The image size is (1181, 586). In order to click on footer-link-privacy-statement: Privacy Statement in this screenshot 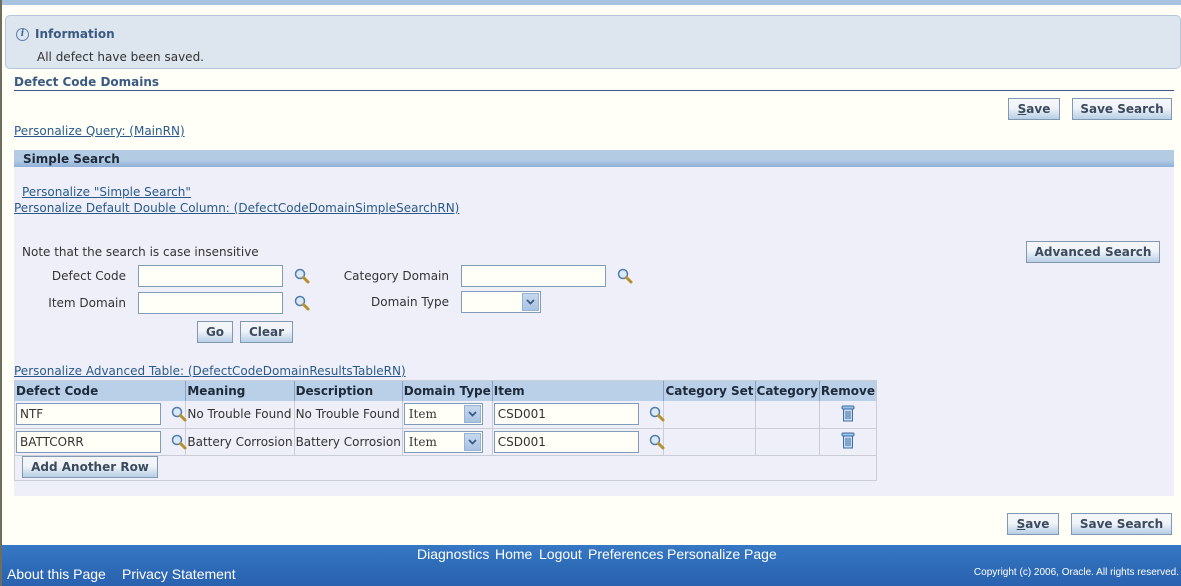, I will do `click(179, 574)`.